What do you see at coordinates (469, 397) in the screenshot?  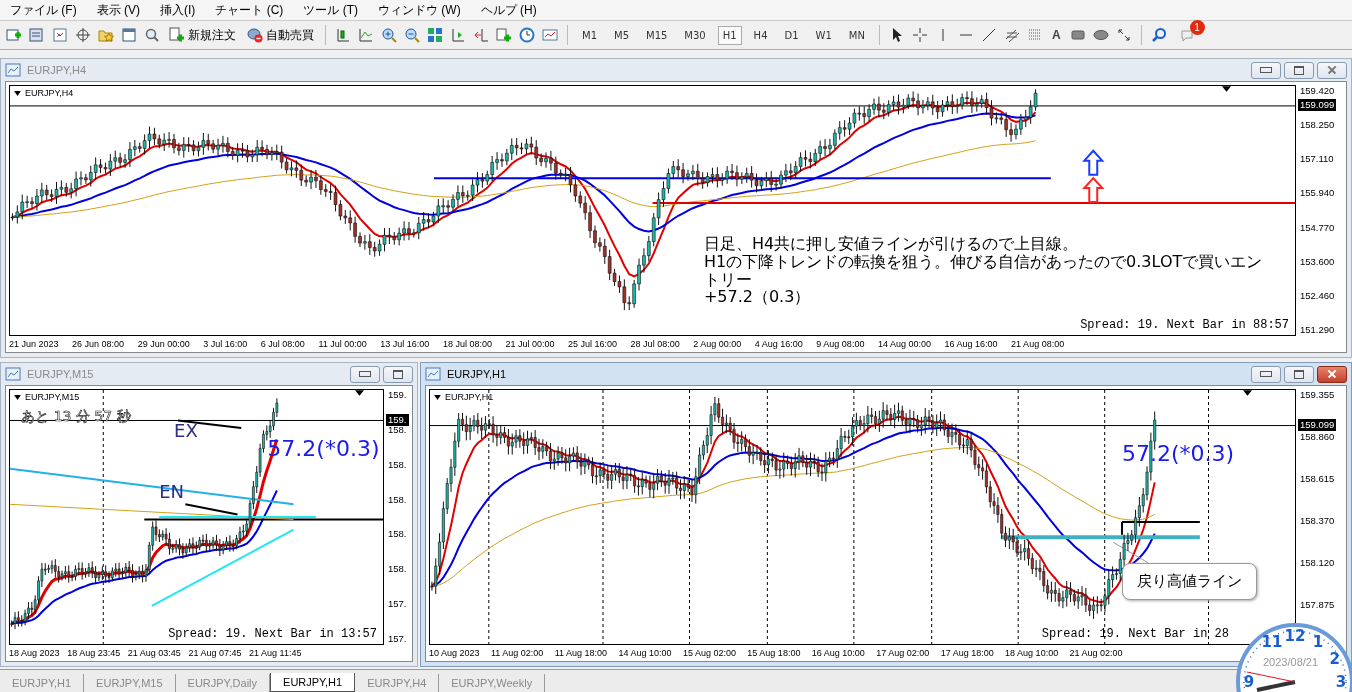 I see `chart-symbol-label: EURJPY,H1` at bounding box center [469, 397].